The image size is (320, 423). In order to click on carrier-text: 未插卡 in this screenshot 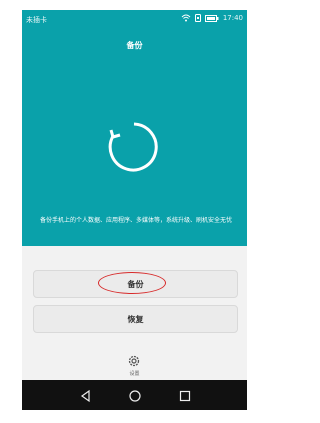, I will do `click(36, 20)`.